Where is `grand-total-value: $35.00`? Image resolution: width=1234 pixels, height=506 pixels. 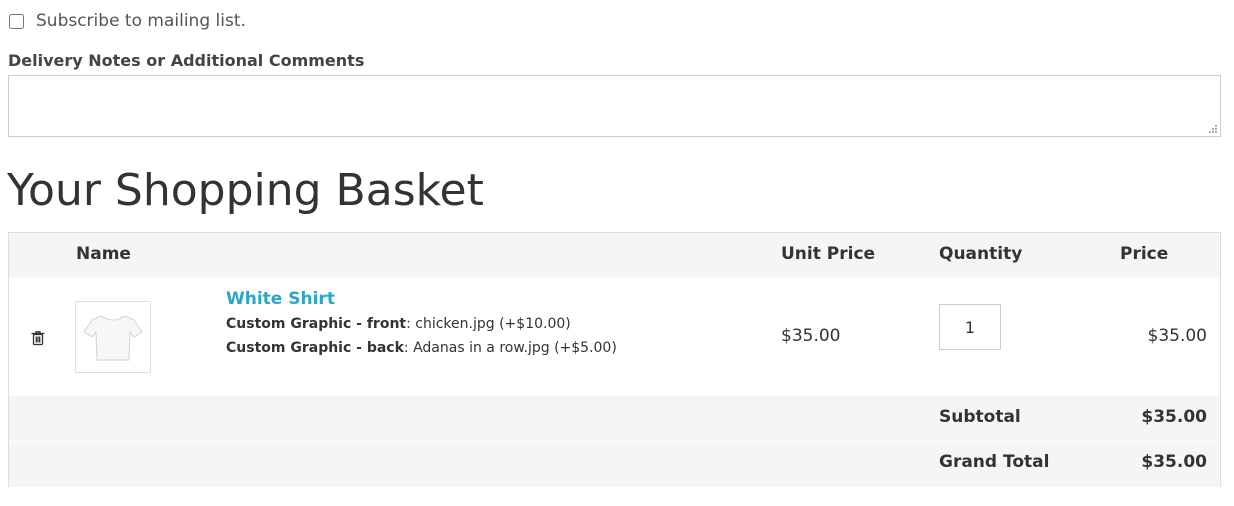
grand-total-value: $35.00 is located at coordinates (1174, 462).